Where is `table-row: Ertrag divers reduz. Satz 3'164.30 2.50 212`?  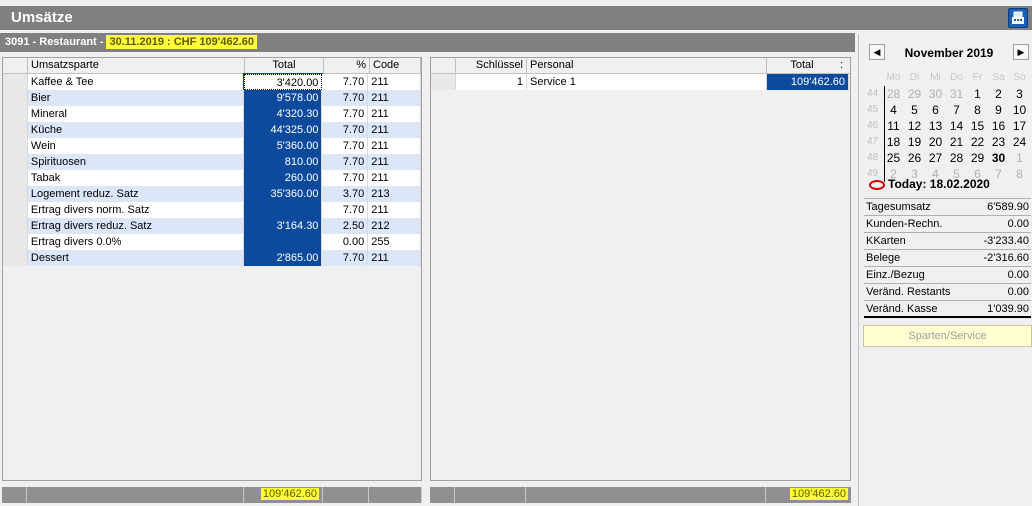
table-row: Ertrag divers reduz. Satz 3'164.30 2.50 212 is located at coordinates (212, 226).